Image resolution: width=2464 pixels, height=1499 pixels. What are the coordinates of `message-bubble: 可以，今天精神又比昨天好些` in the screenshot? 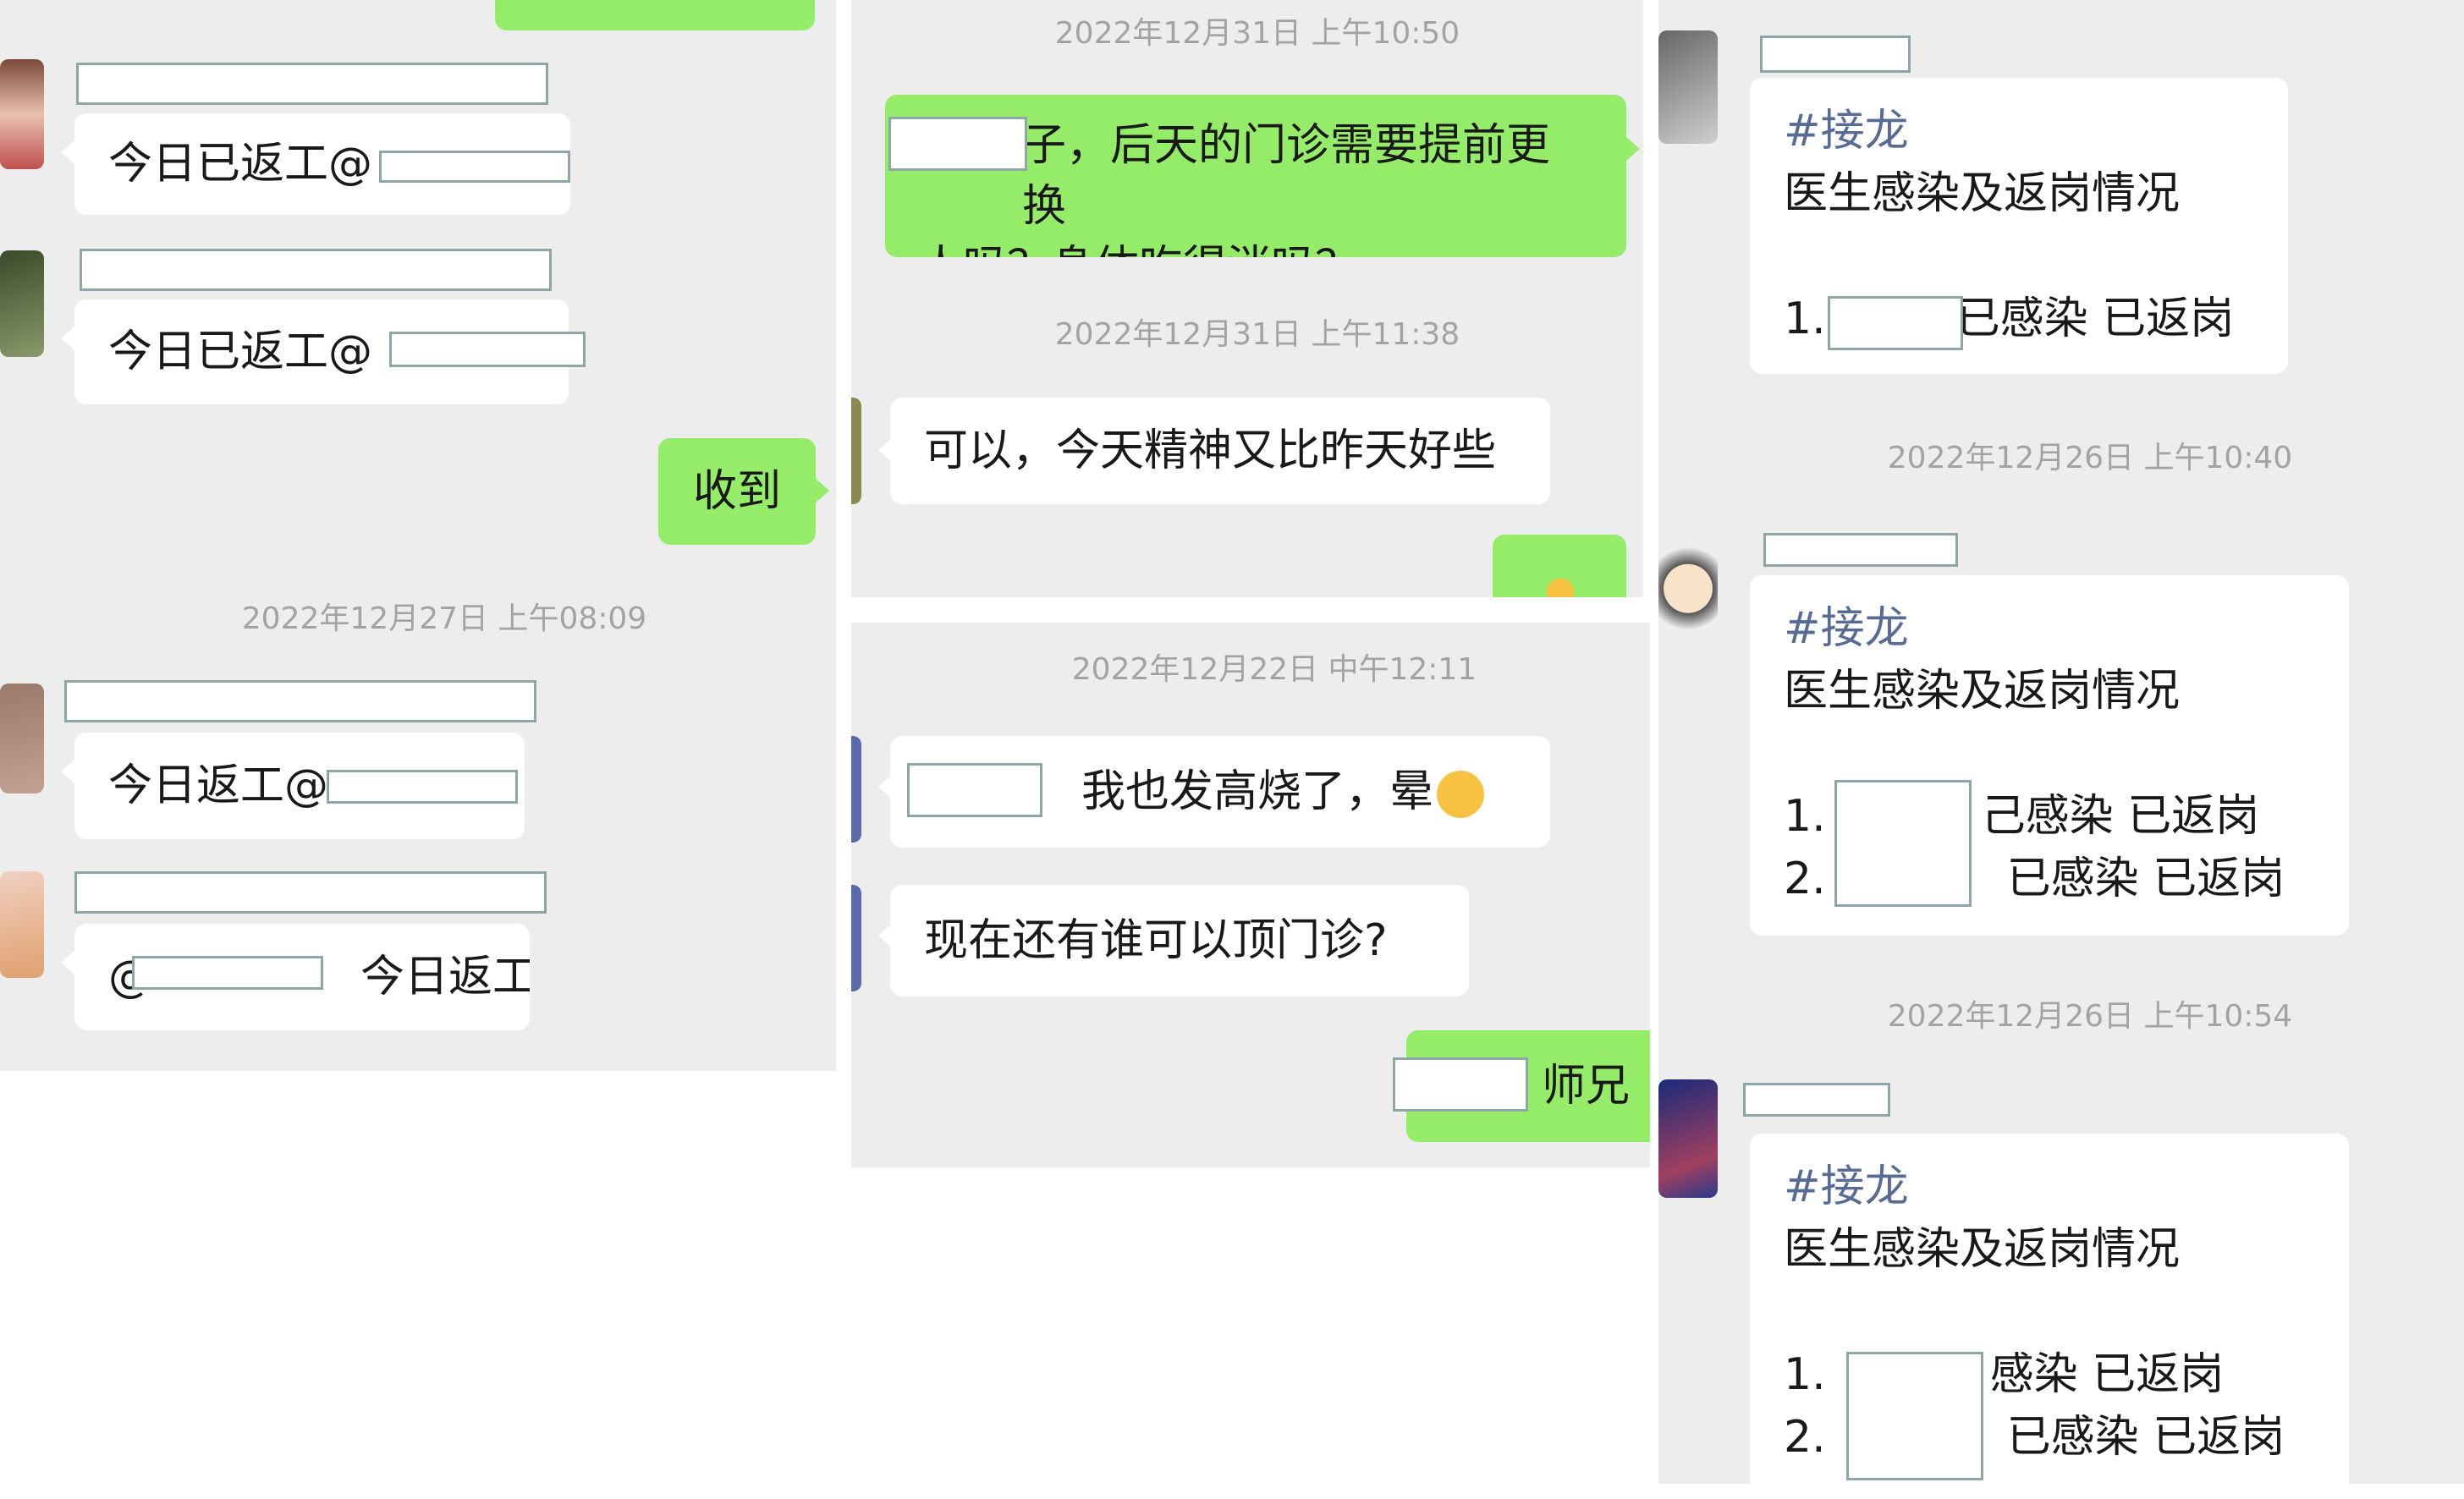 It's located at (1220, 451).